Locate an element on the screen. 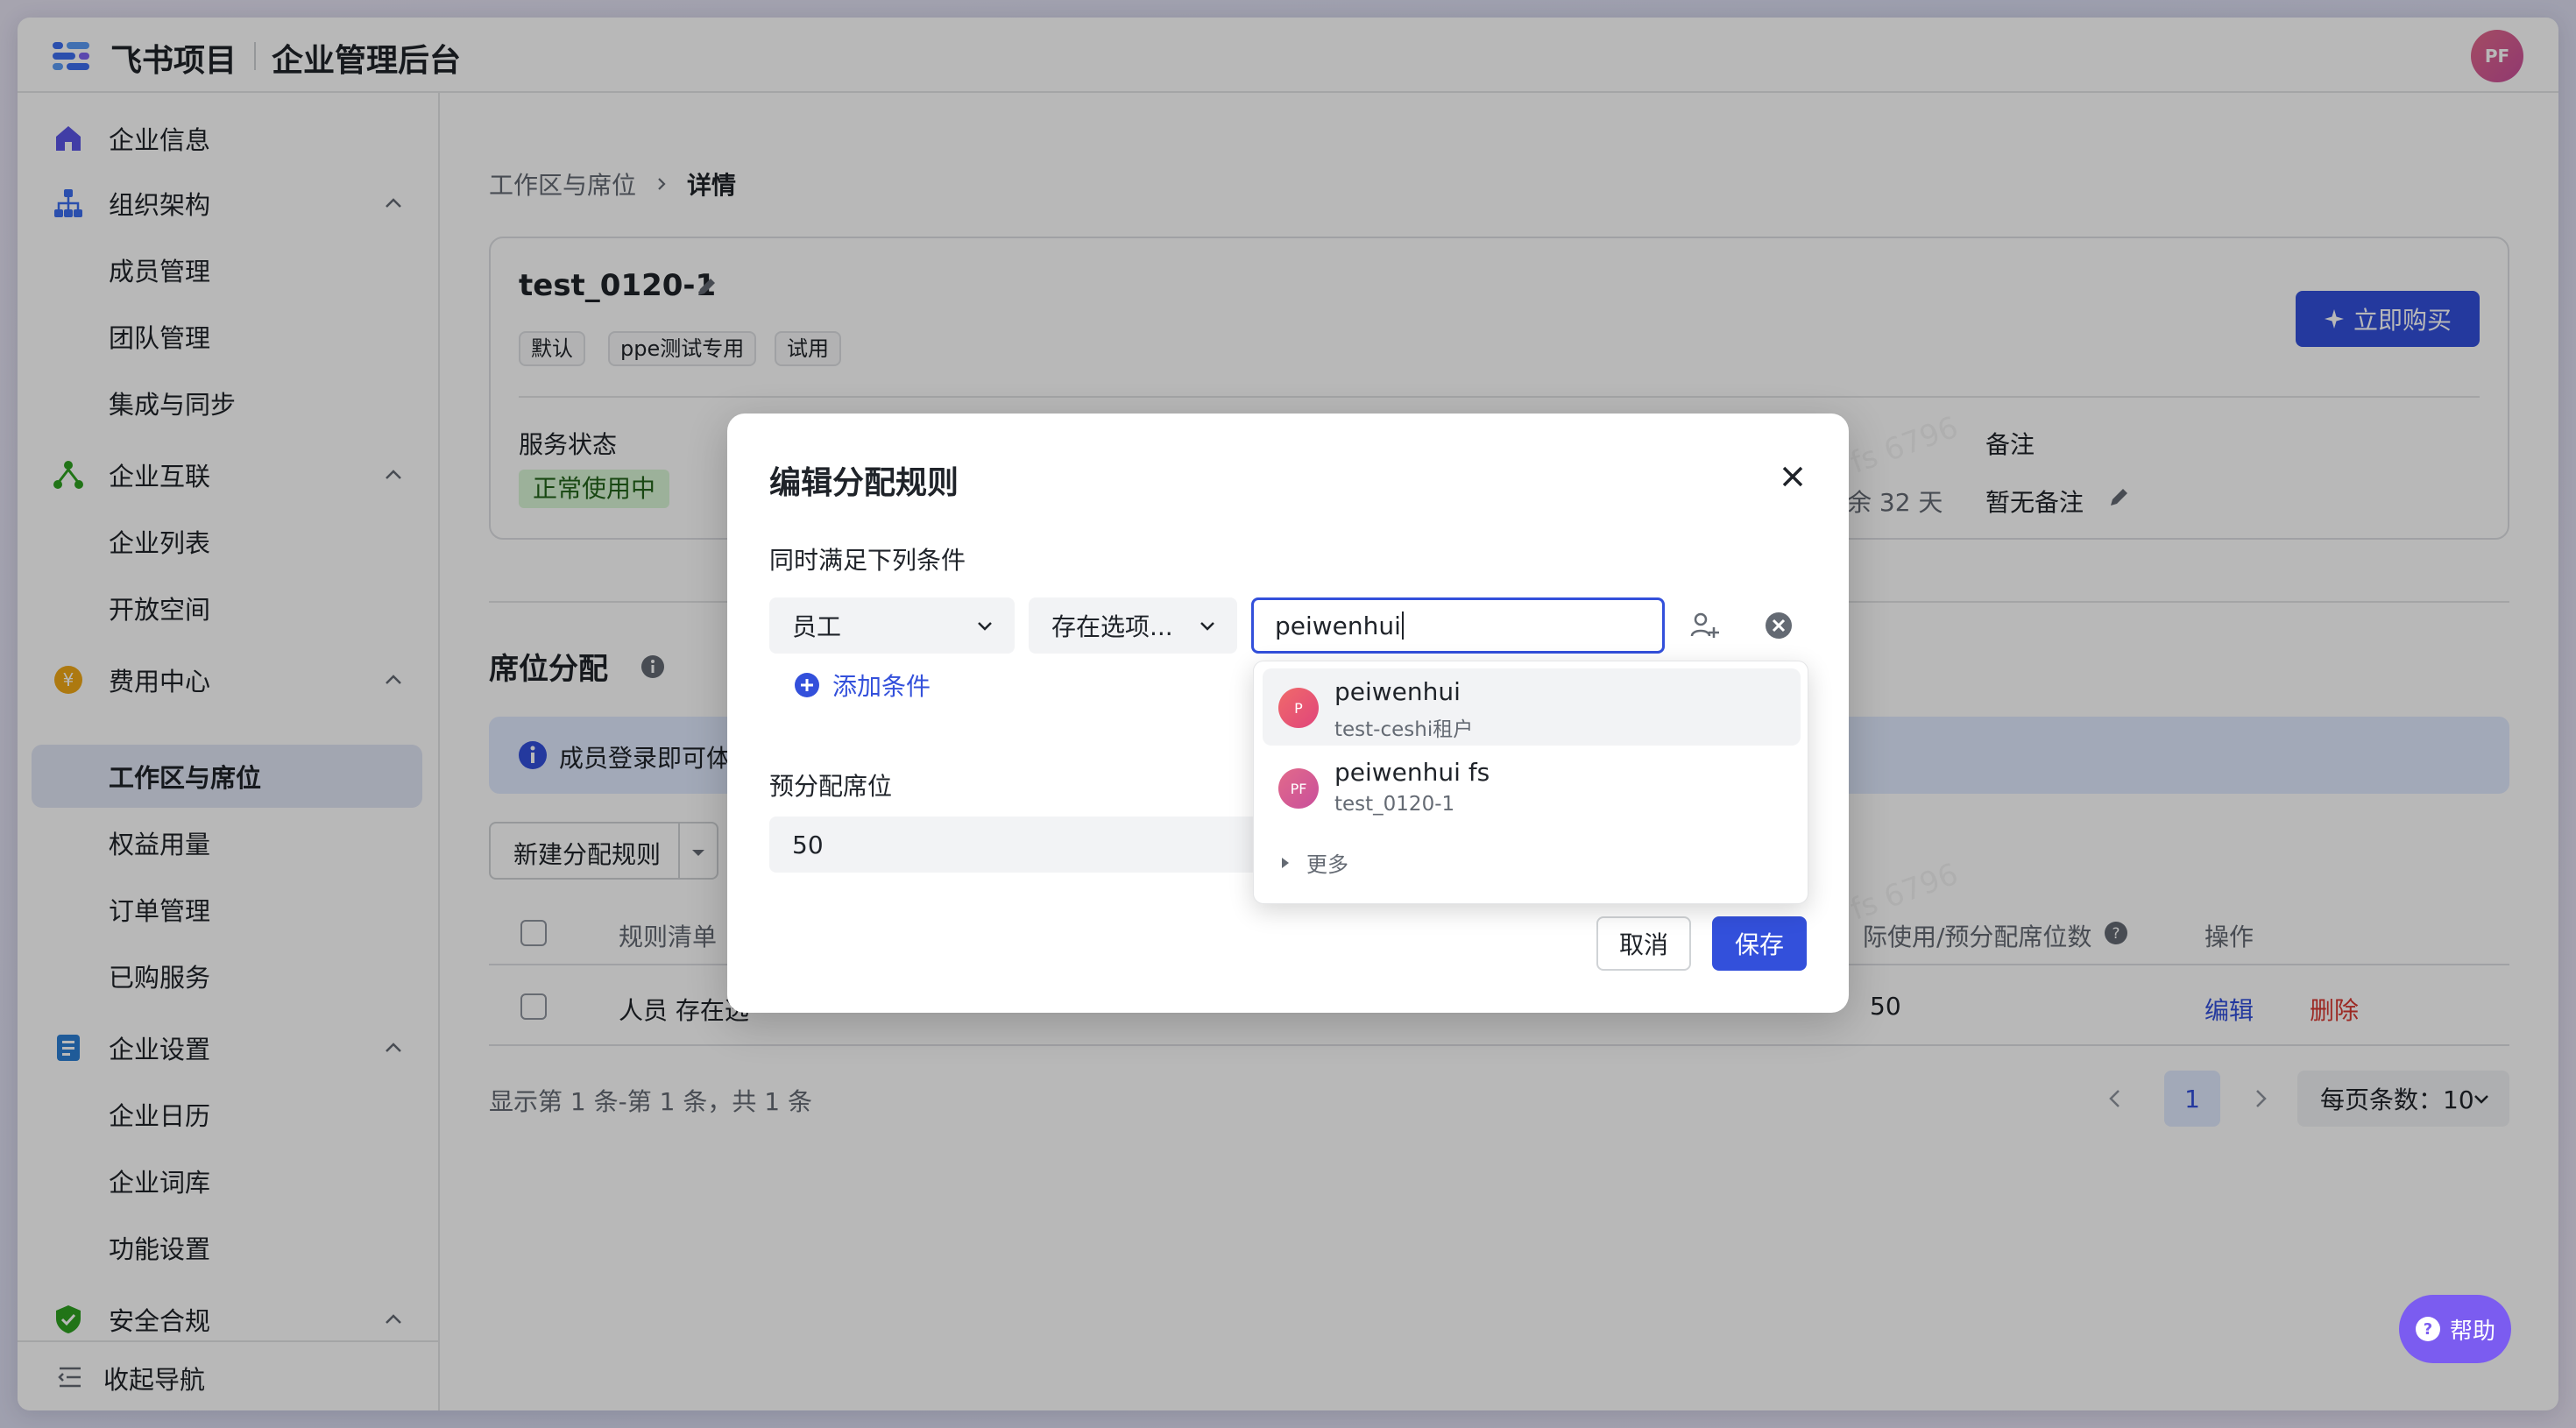 The width and height of the screenshot is (2576, 1428). option-tenant: test-ceshi租户 is located at coordinates (1404, 729).